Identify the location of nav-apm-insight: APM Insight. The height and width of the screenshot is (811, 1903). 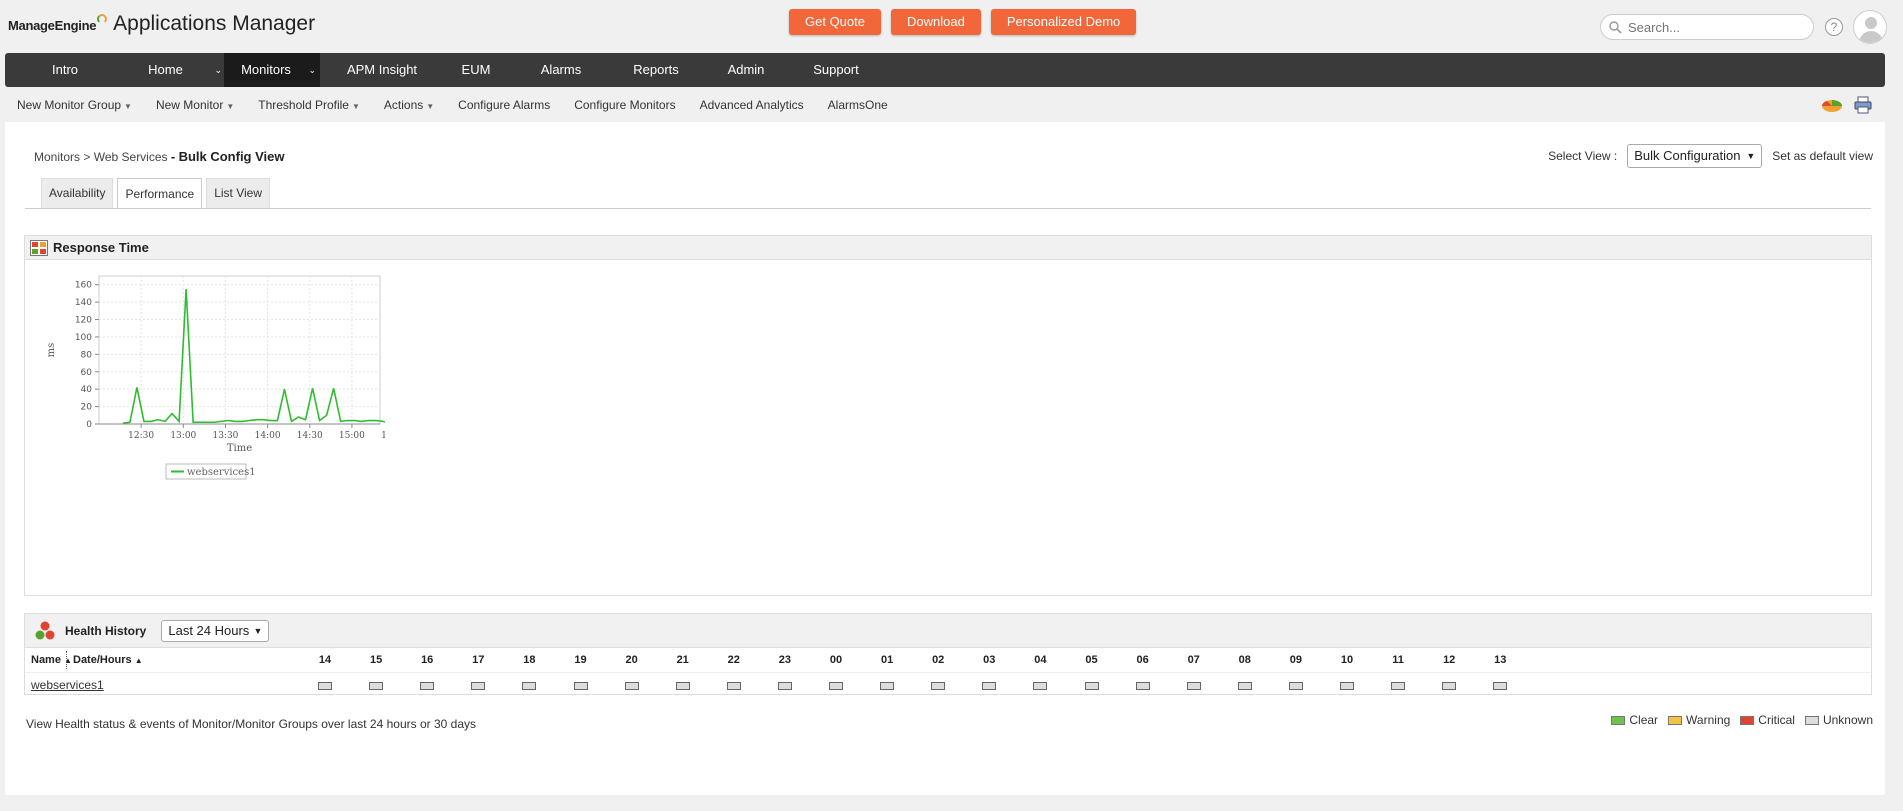
(382, 70).